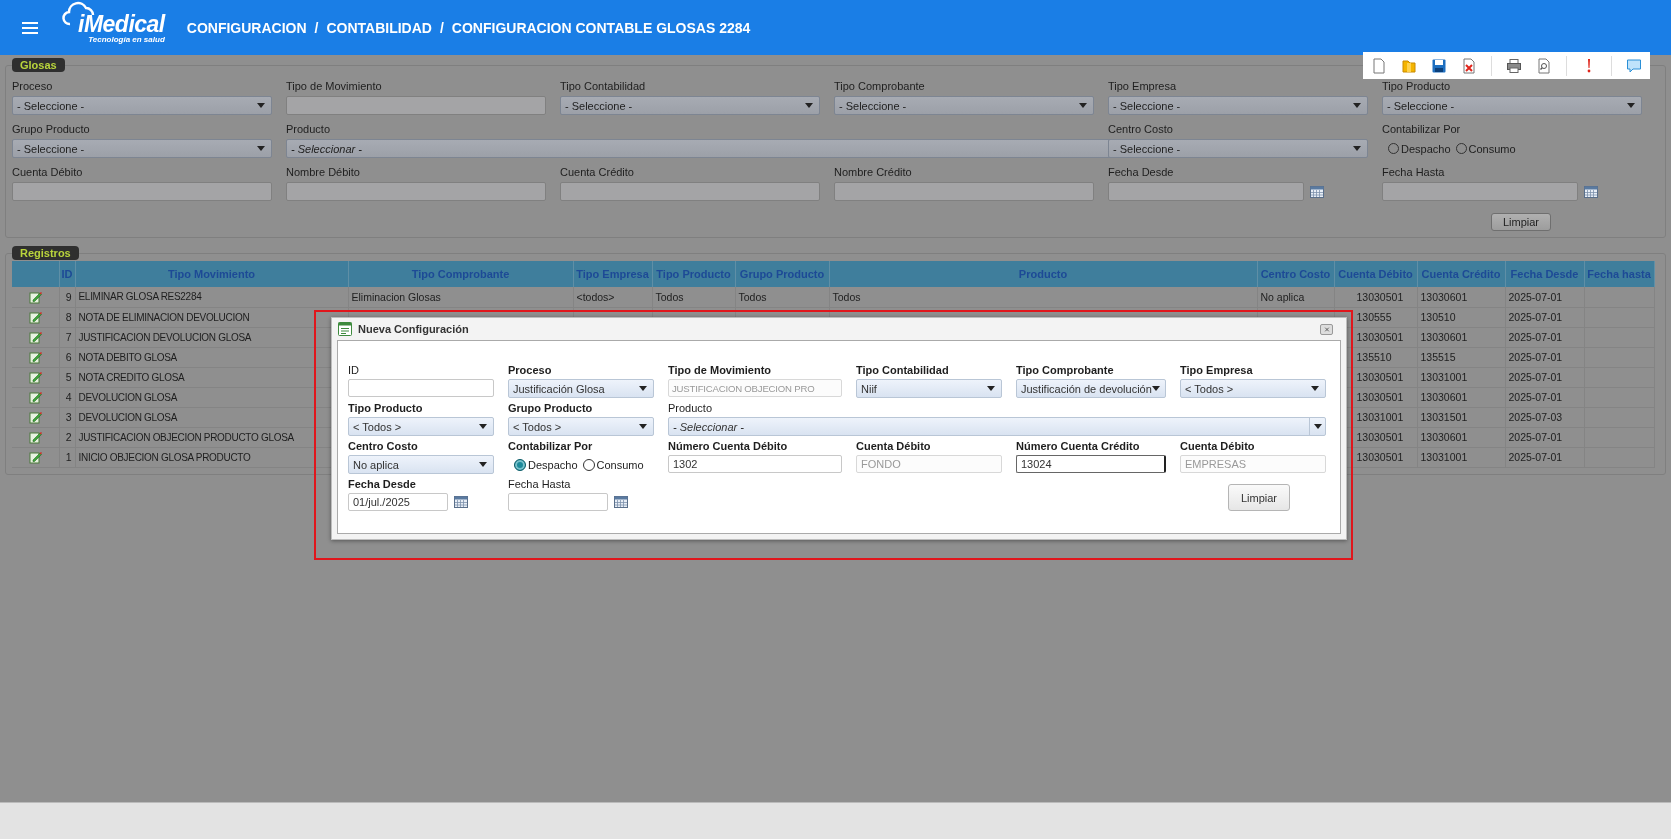 This screenshot has width=1671, height=839. Describe the element at coordinates (67, 377) in the screenshot. I see `table-cell: 5` at that location.